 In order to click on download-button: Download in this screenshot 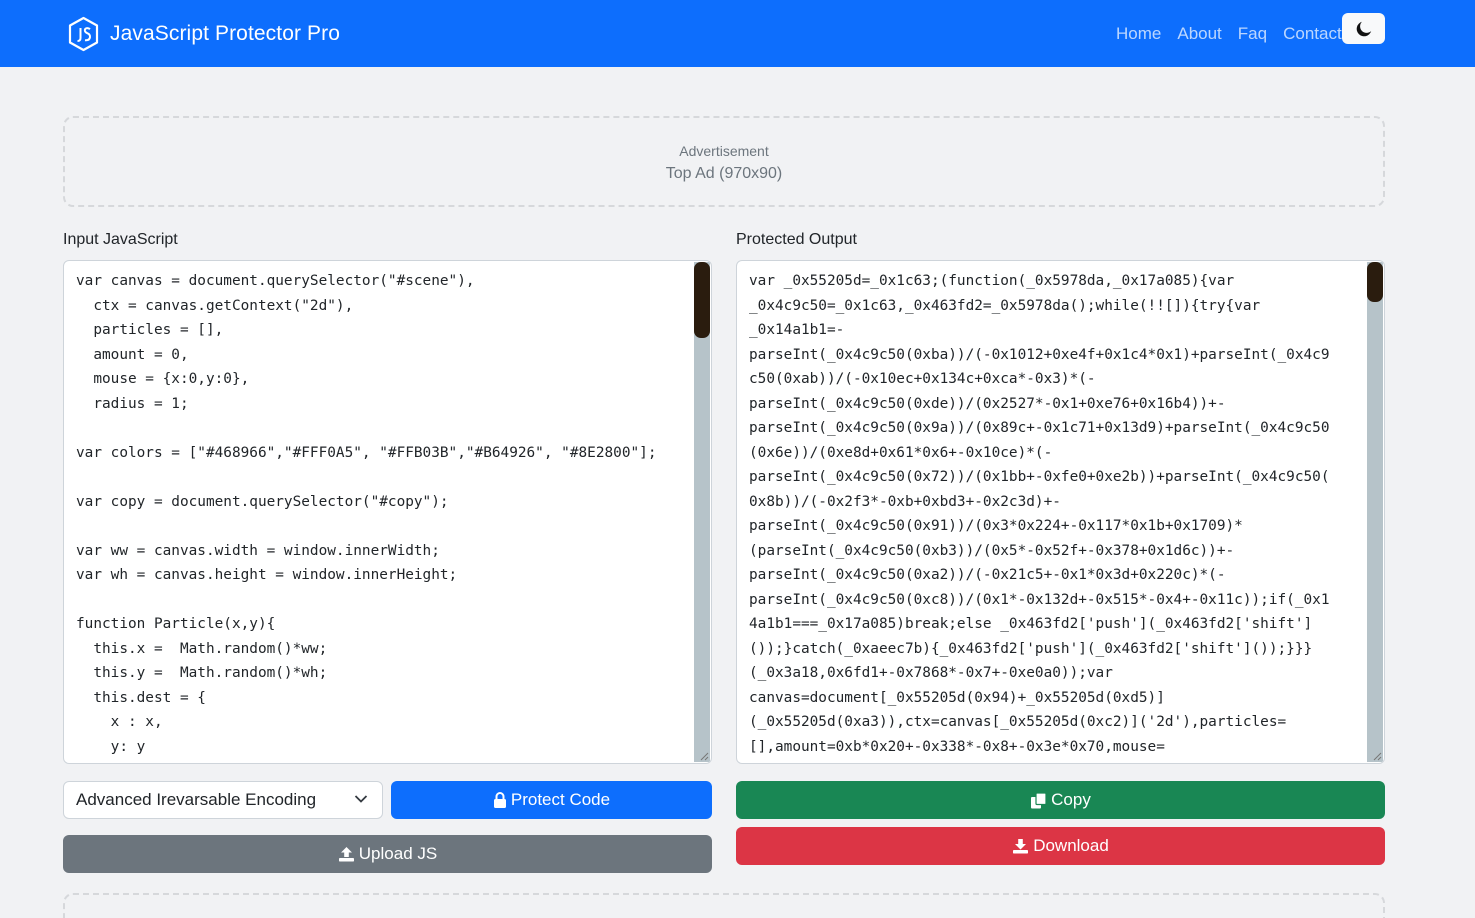, I will do `click(1060, 846)`.